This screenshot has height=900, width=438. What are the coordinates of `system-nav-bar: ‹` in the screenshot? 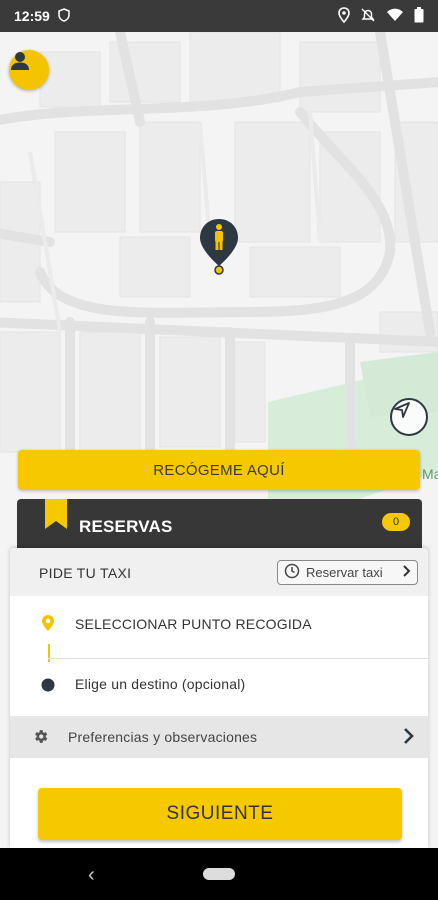 It's located at (219, 874).